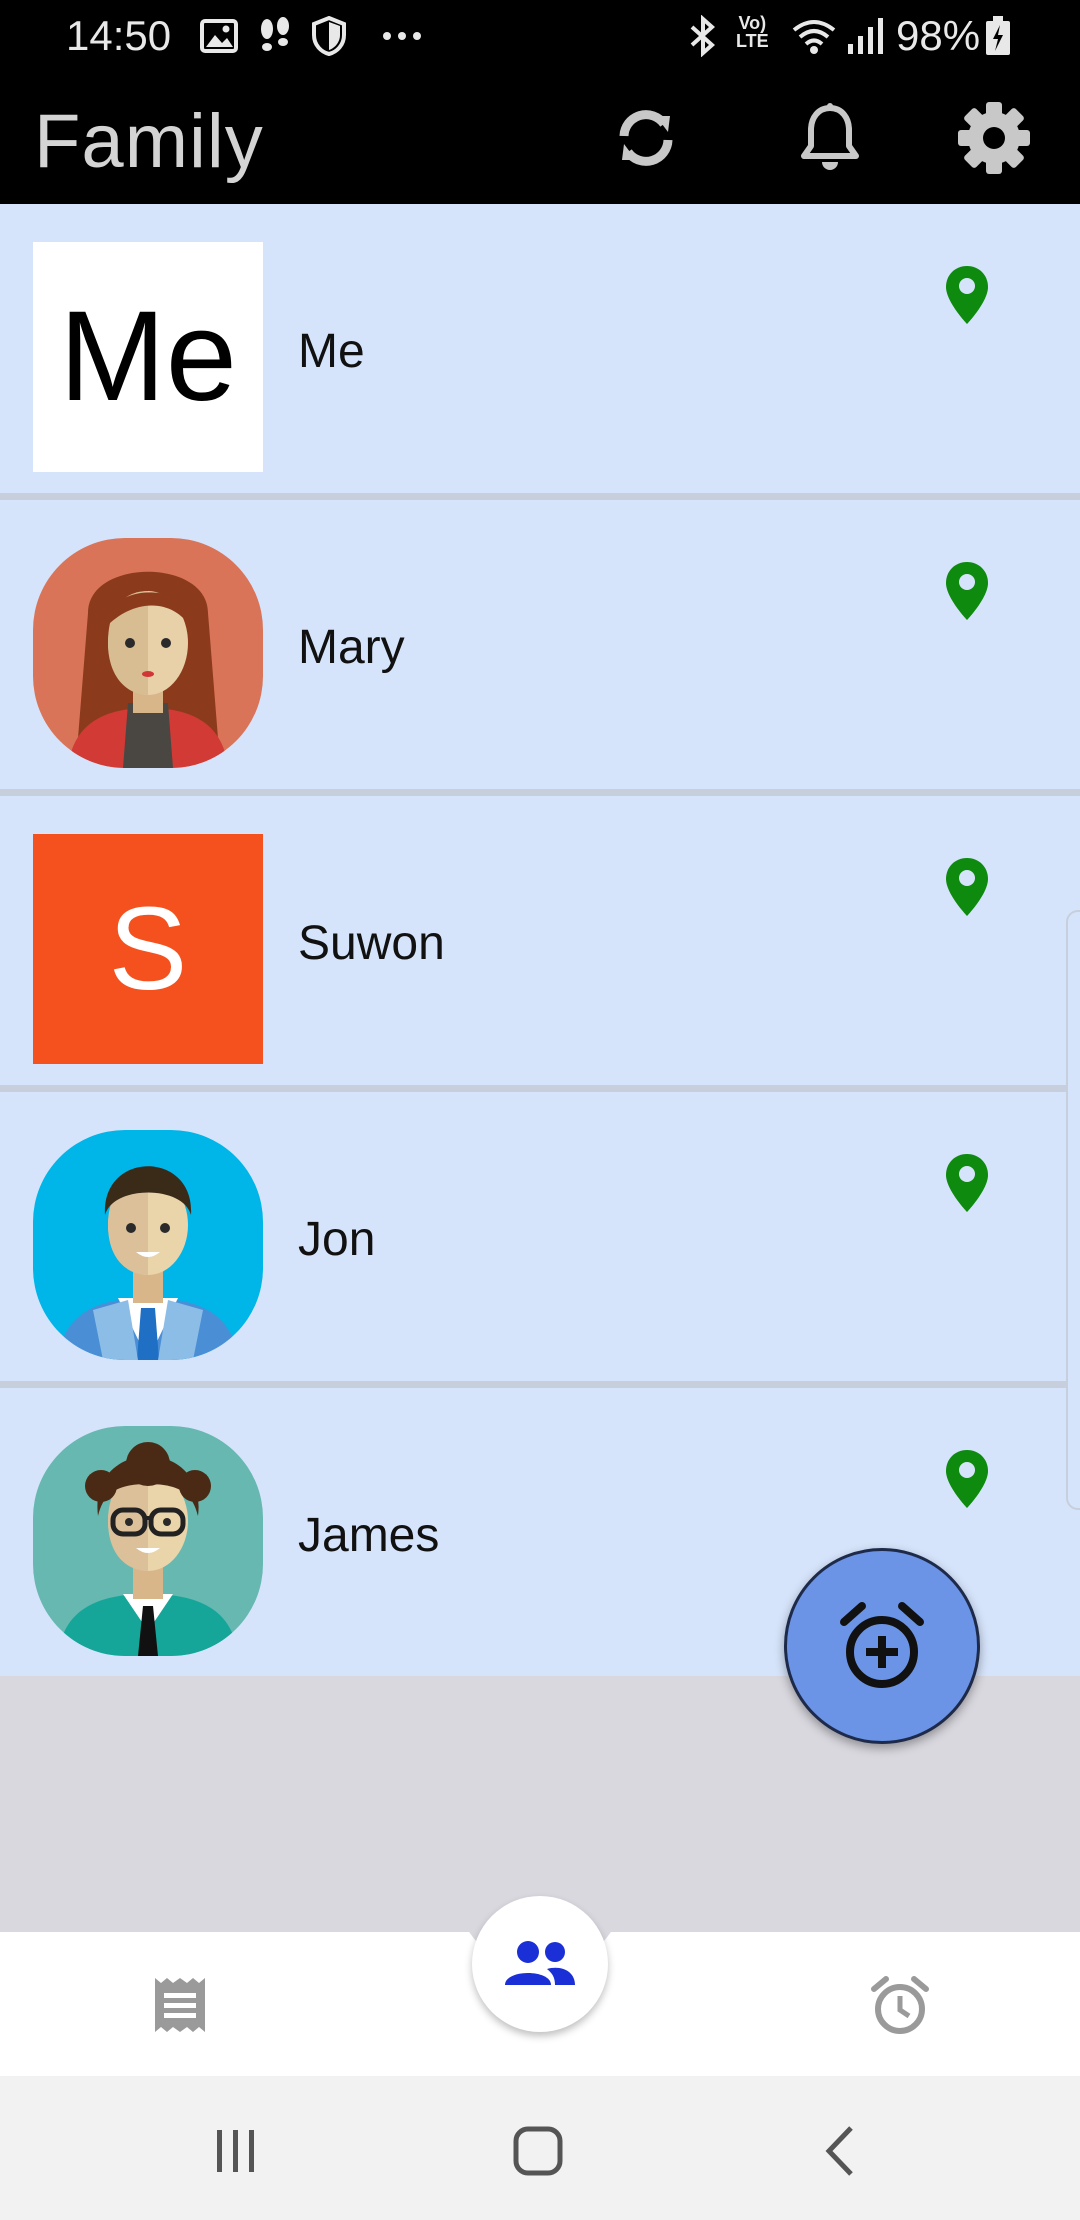  I want to click on member-row-jon: Jon, so click(540, 1240).